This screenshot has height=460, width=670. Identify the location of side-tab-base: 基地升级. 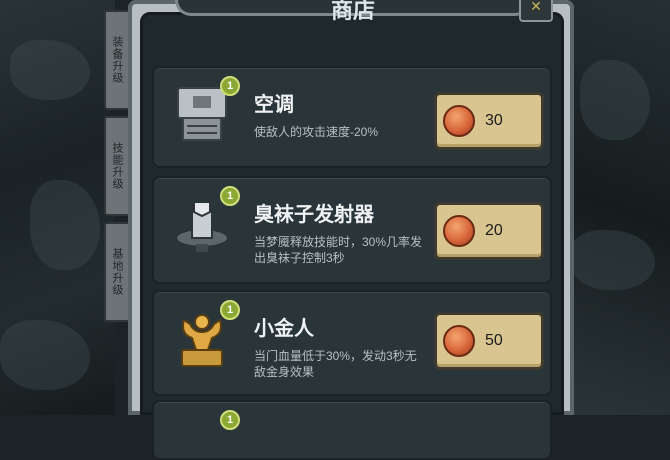
(117, 272).